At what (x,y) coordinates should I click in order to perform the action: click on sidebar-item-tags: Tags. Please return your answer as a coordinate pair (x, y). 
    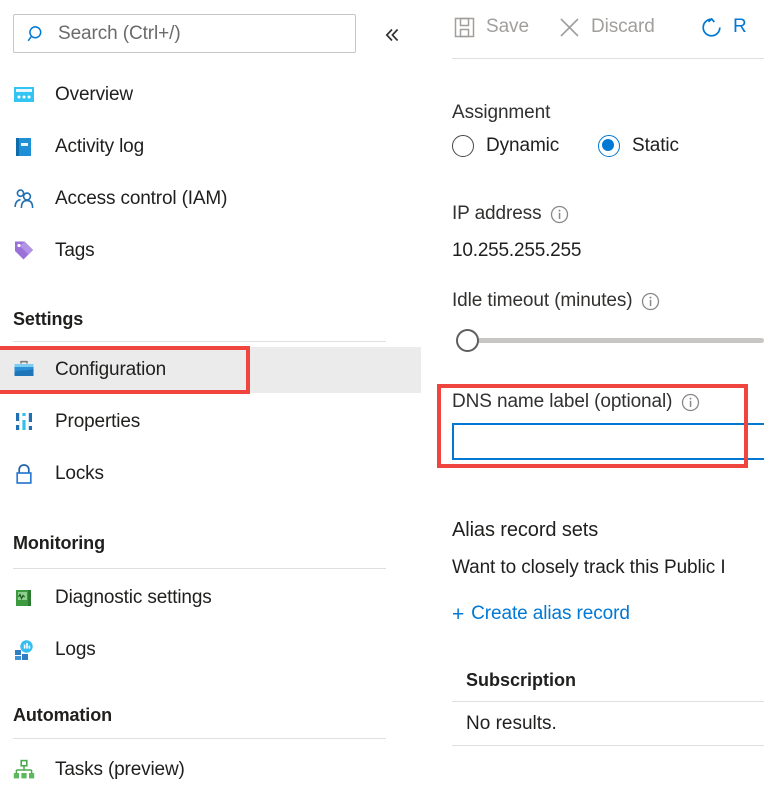
    Looking at the image, I should click on (210, 251).